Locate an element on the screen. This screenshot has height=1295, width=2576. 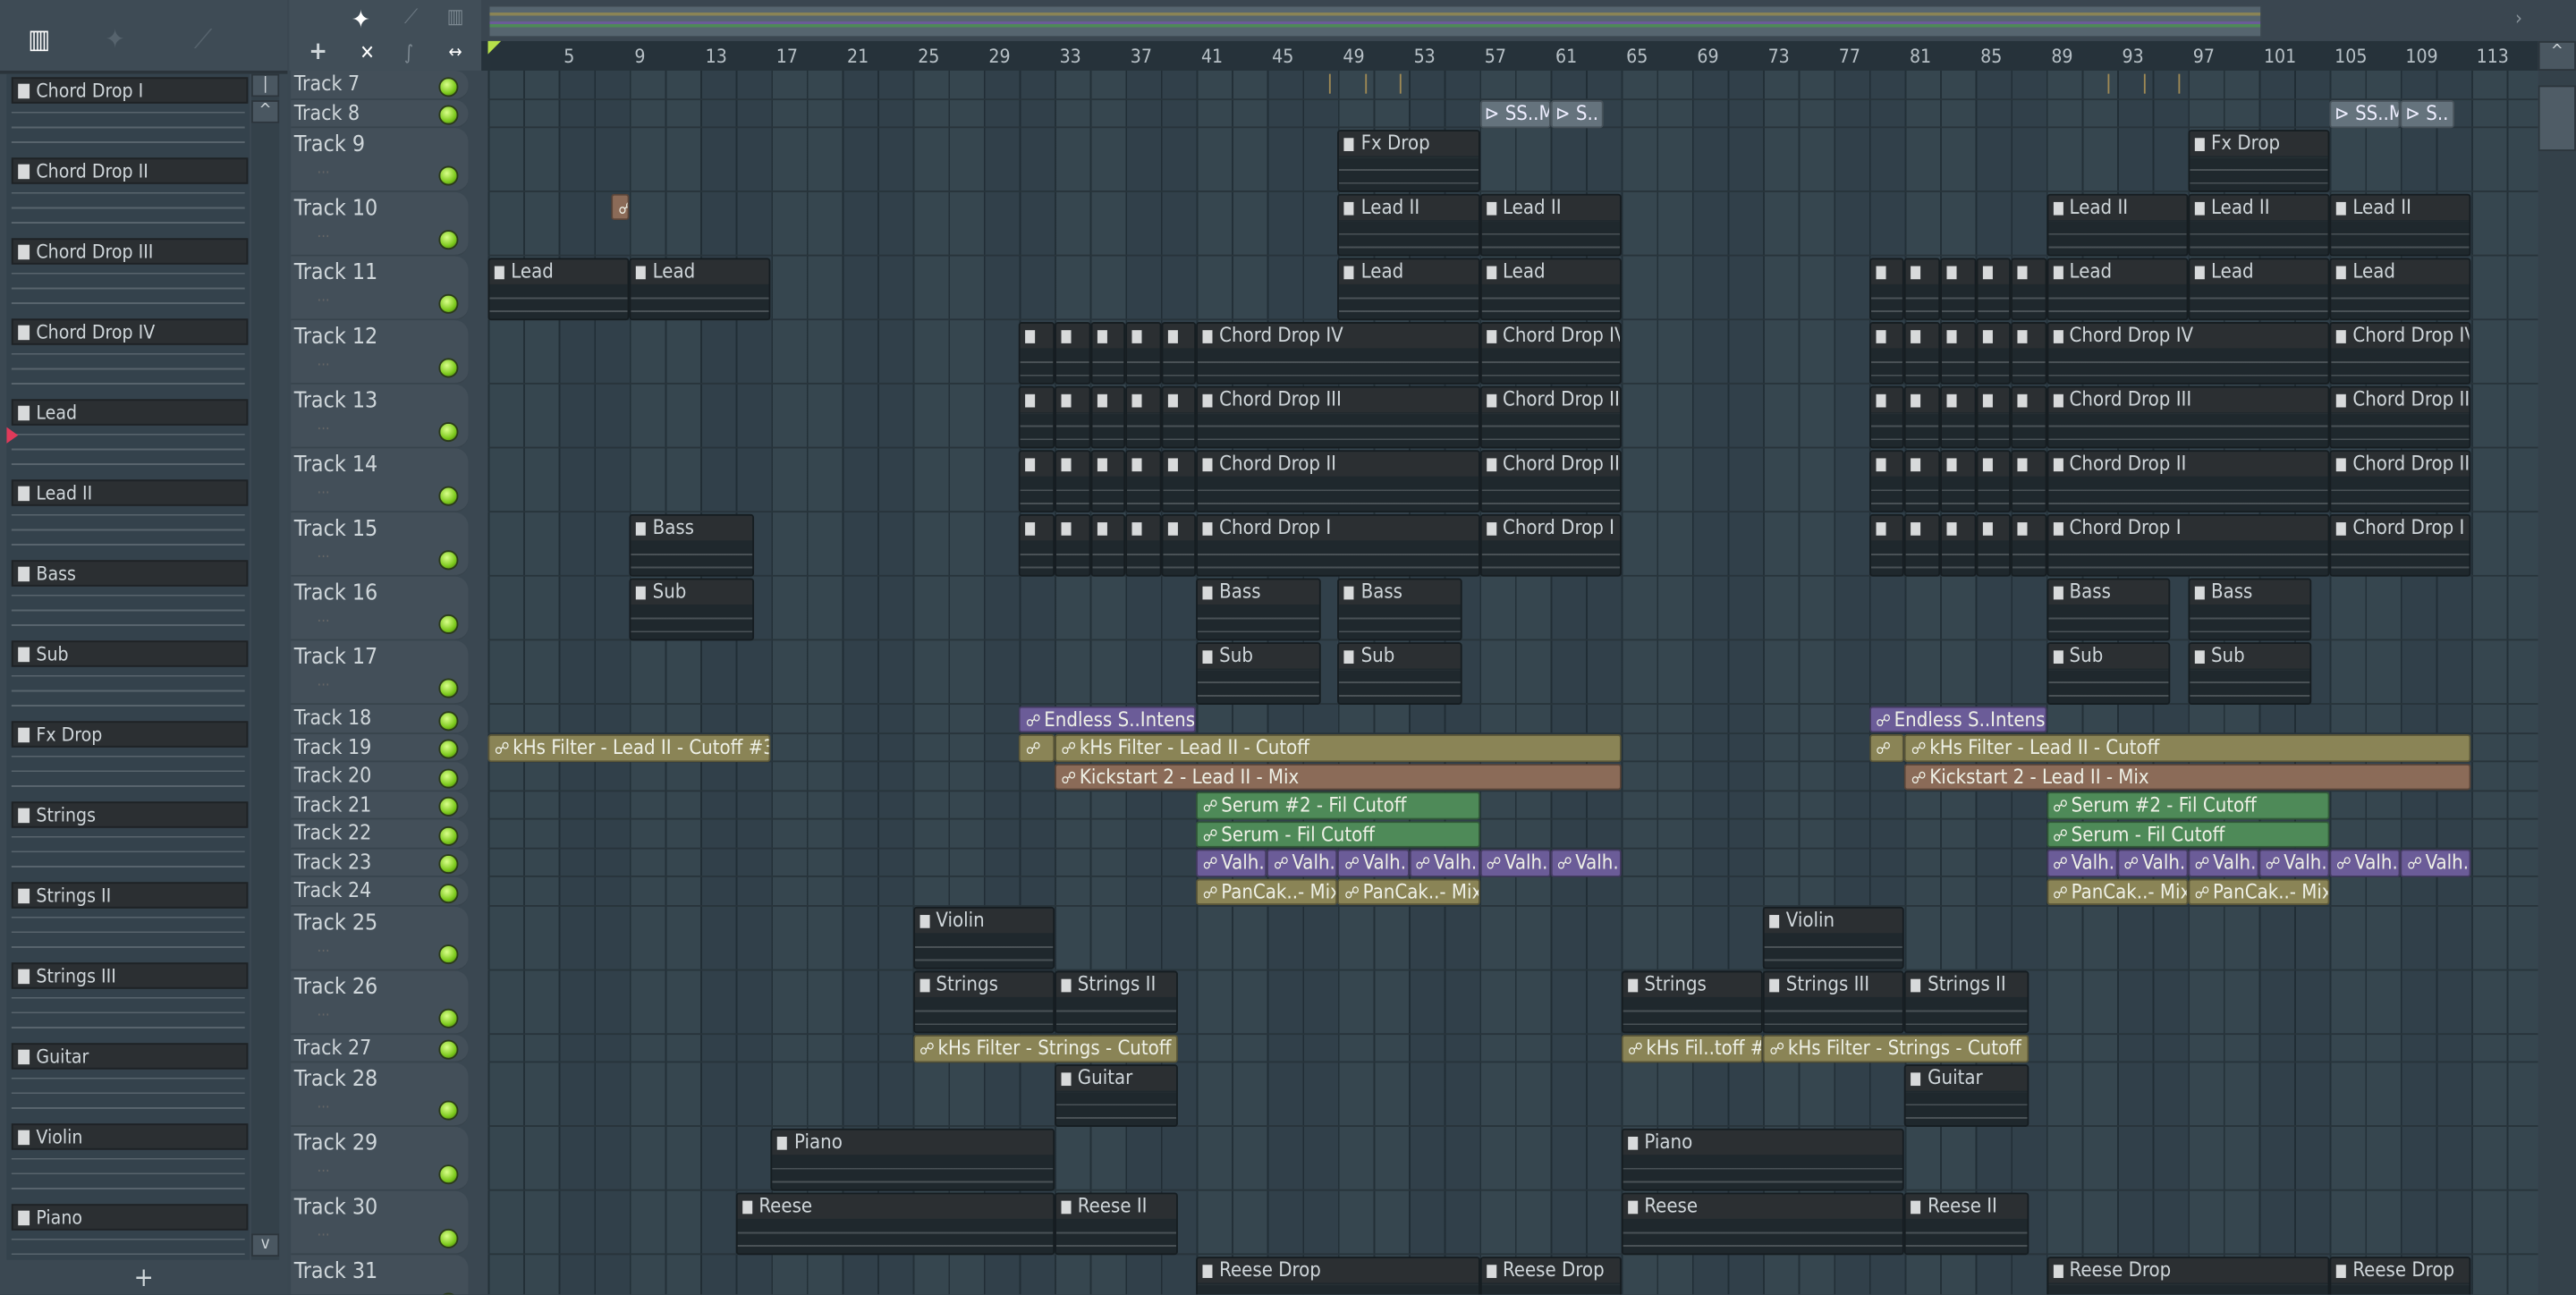
track-header: Track 9 ··· is located at coordinates (380, 160).